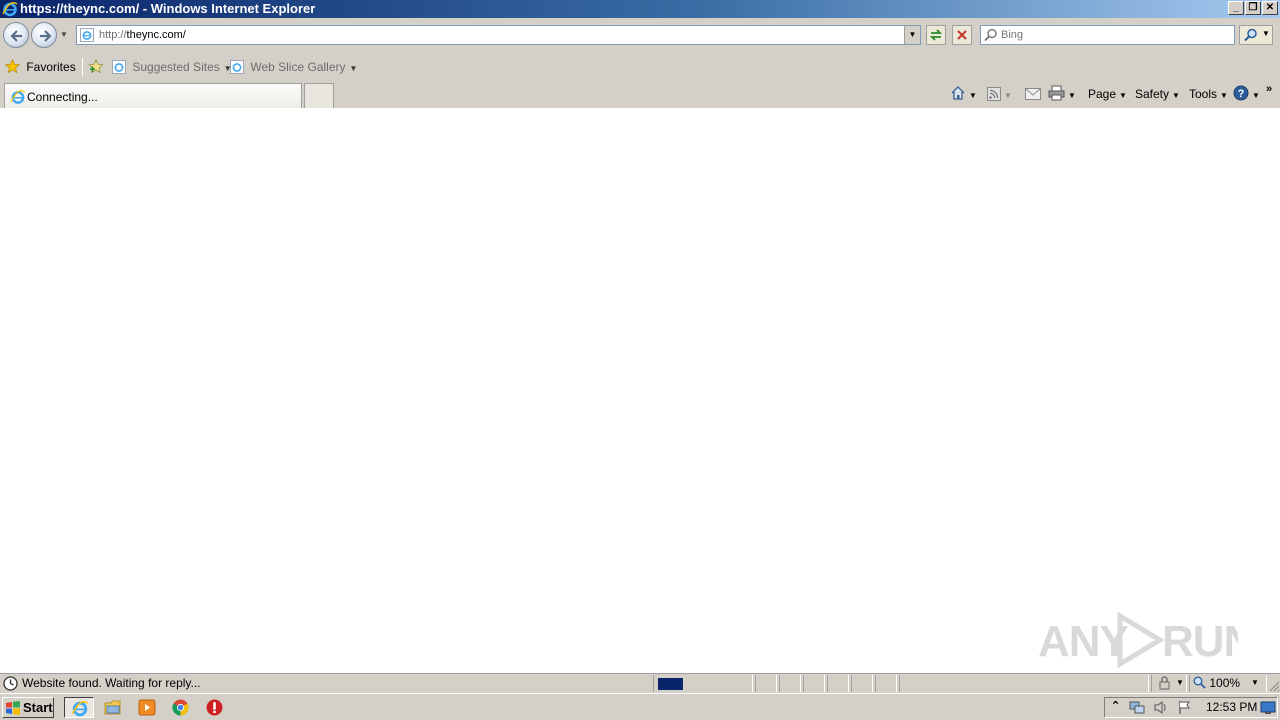 This screenshot has height=720, width=1280. What do you see at coordinates (1152, 94) in the screenshot?
I see `safety-menu-label: Safety` at bounding box center [1152, 94].